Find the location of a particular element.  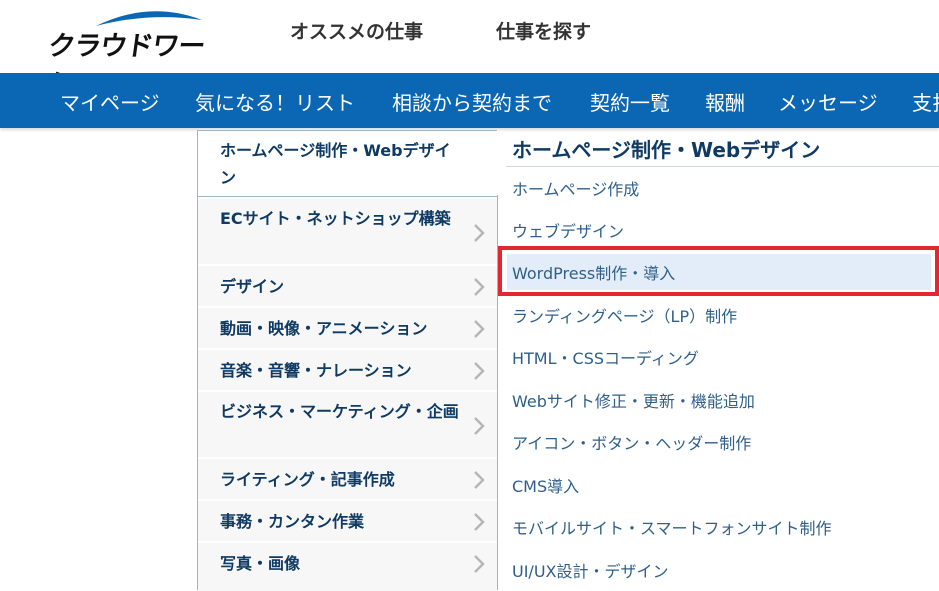

panel-divider is located at coordinates (722, 166).